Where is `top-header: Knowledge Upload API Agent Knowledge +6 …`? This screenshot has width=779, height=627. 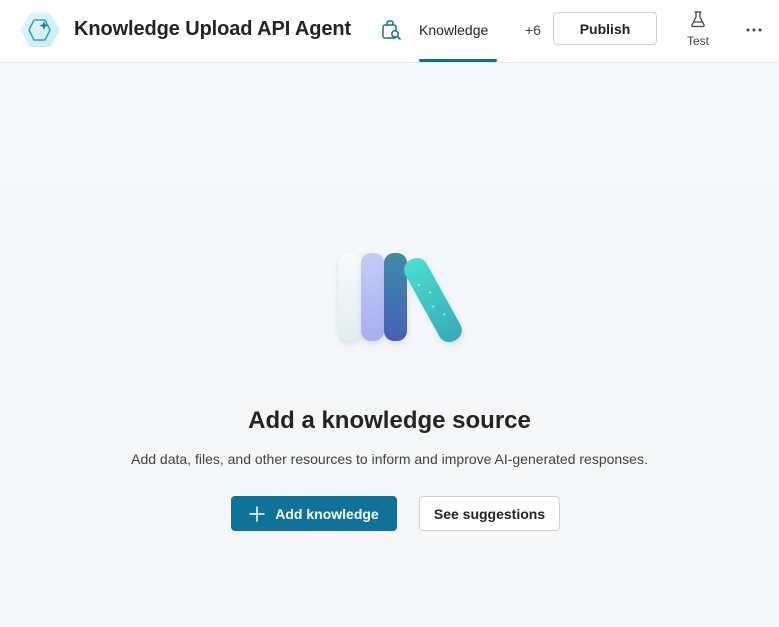
top-header: Knowledge Upload API Agent Knowledge +6 … is located at coordinates (389, 31).